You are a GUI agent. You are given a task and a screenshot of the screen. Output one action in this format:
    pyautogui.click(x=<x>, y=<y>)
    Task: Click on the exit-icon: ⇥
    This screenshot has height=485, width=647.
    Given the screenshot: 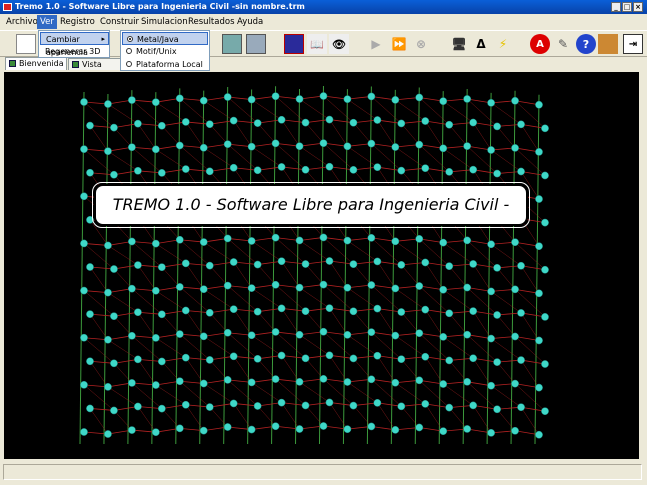 What is the action you would take?
    pyautogui.click(x=633, y=44)
    